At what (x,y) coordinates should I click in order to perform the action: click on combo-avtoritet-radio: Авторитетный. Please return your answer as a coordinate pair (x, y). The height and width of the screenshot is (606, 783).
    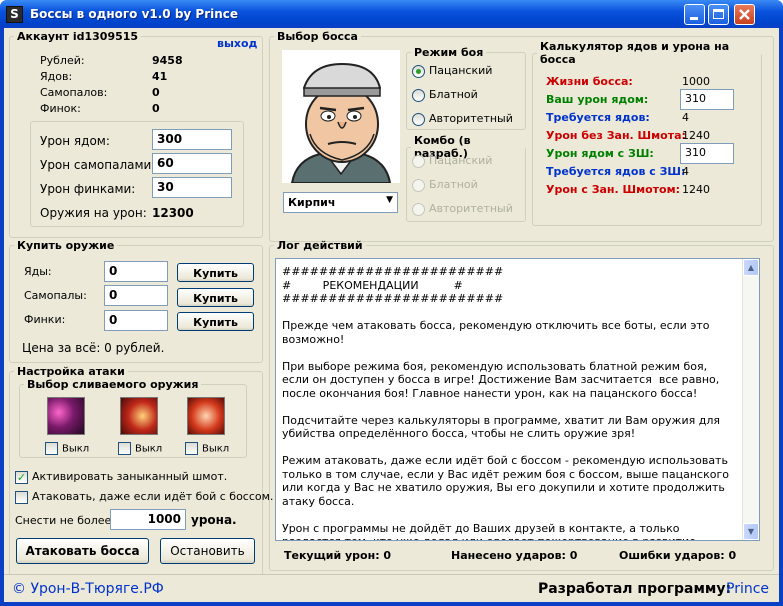
    Looking at the image, I should click on (462, 210).